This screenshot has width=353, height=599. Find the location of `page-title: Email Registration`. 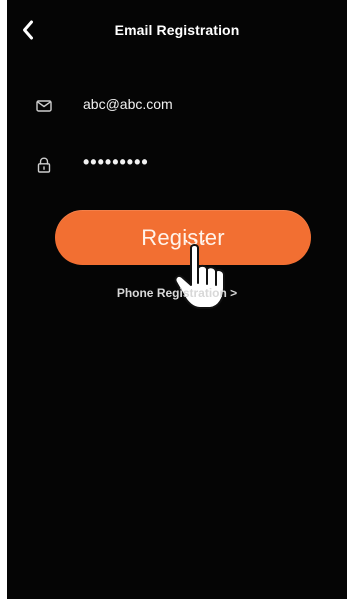

page-title: Email Registration is located at coordinates (177, 30).